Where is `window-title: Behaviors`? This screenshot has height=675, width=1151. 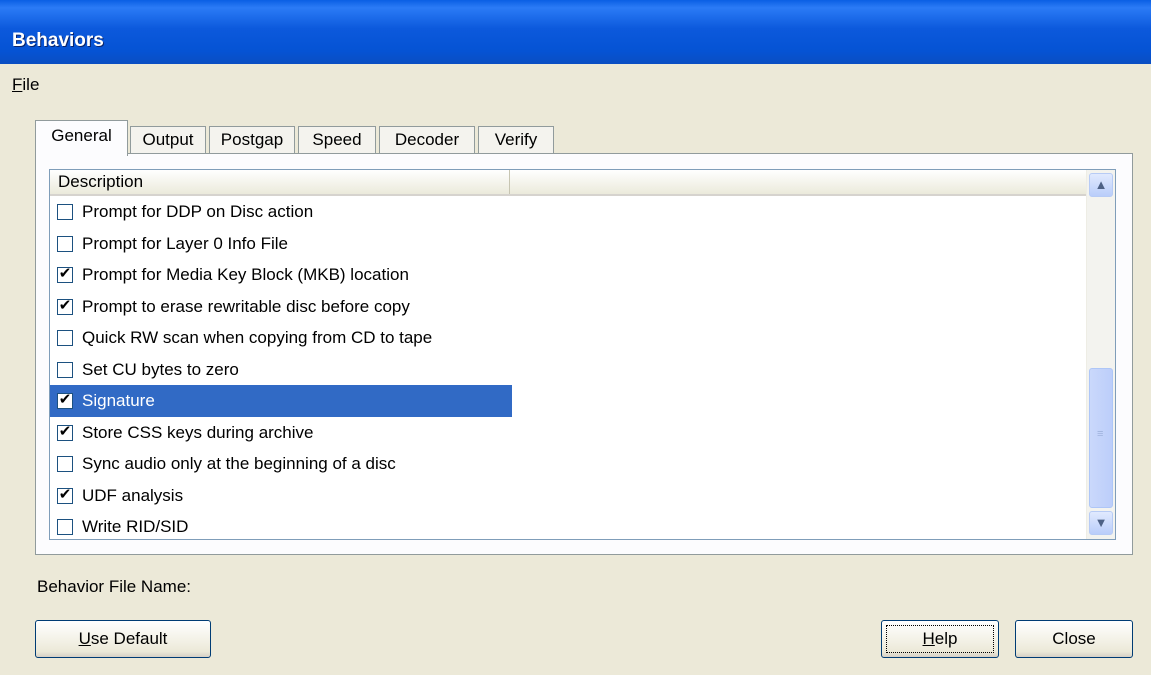
window-title: Behaviors is located at coordinates (58, 40).